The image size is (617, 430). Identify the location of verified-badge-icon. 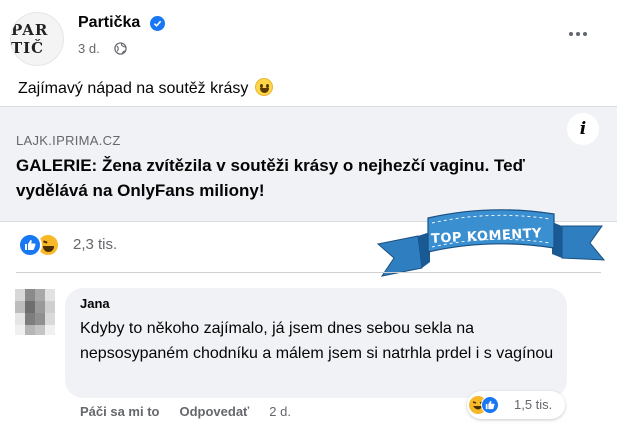
(157, 23).